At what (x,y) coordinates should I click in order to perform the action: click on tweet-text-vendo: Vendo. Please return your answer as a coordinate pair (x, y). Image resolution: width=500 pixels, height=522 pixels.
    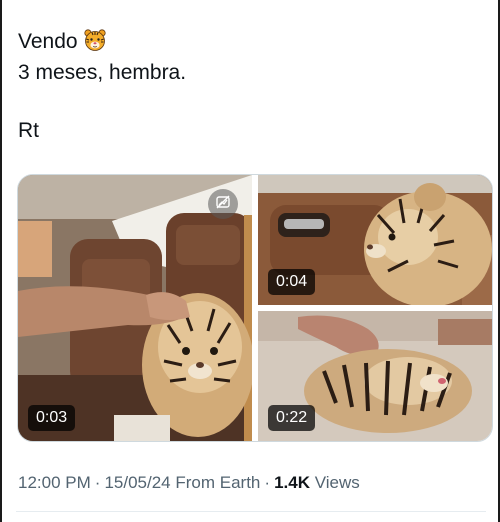
    Looking at the image, I should click on (48, 41).